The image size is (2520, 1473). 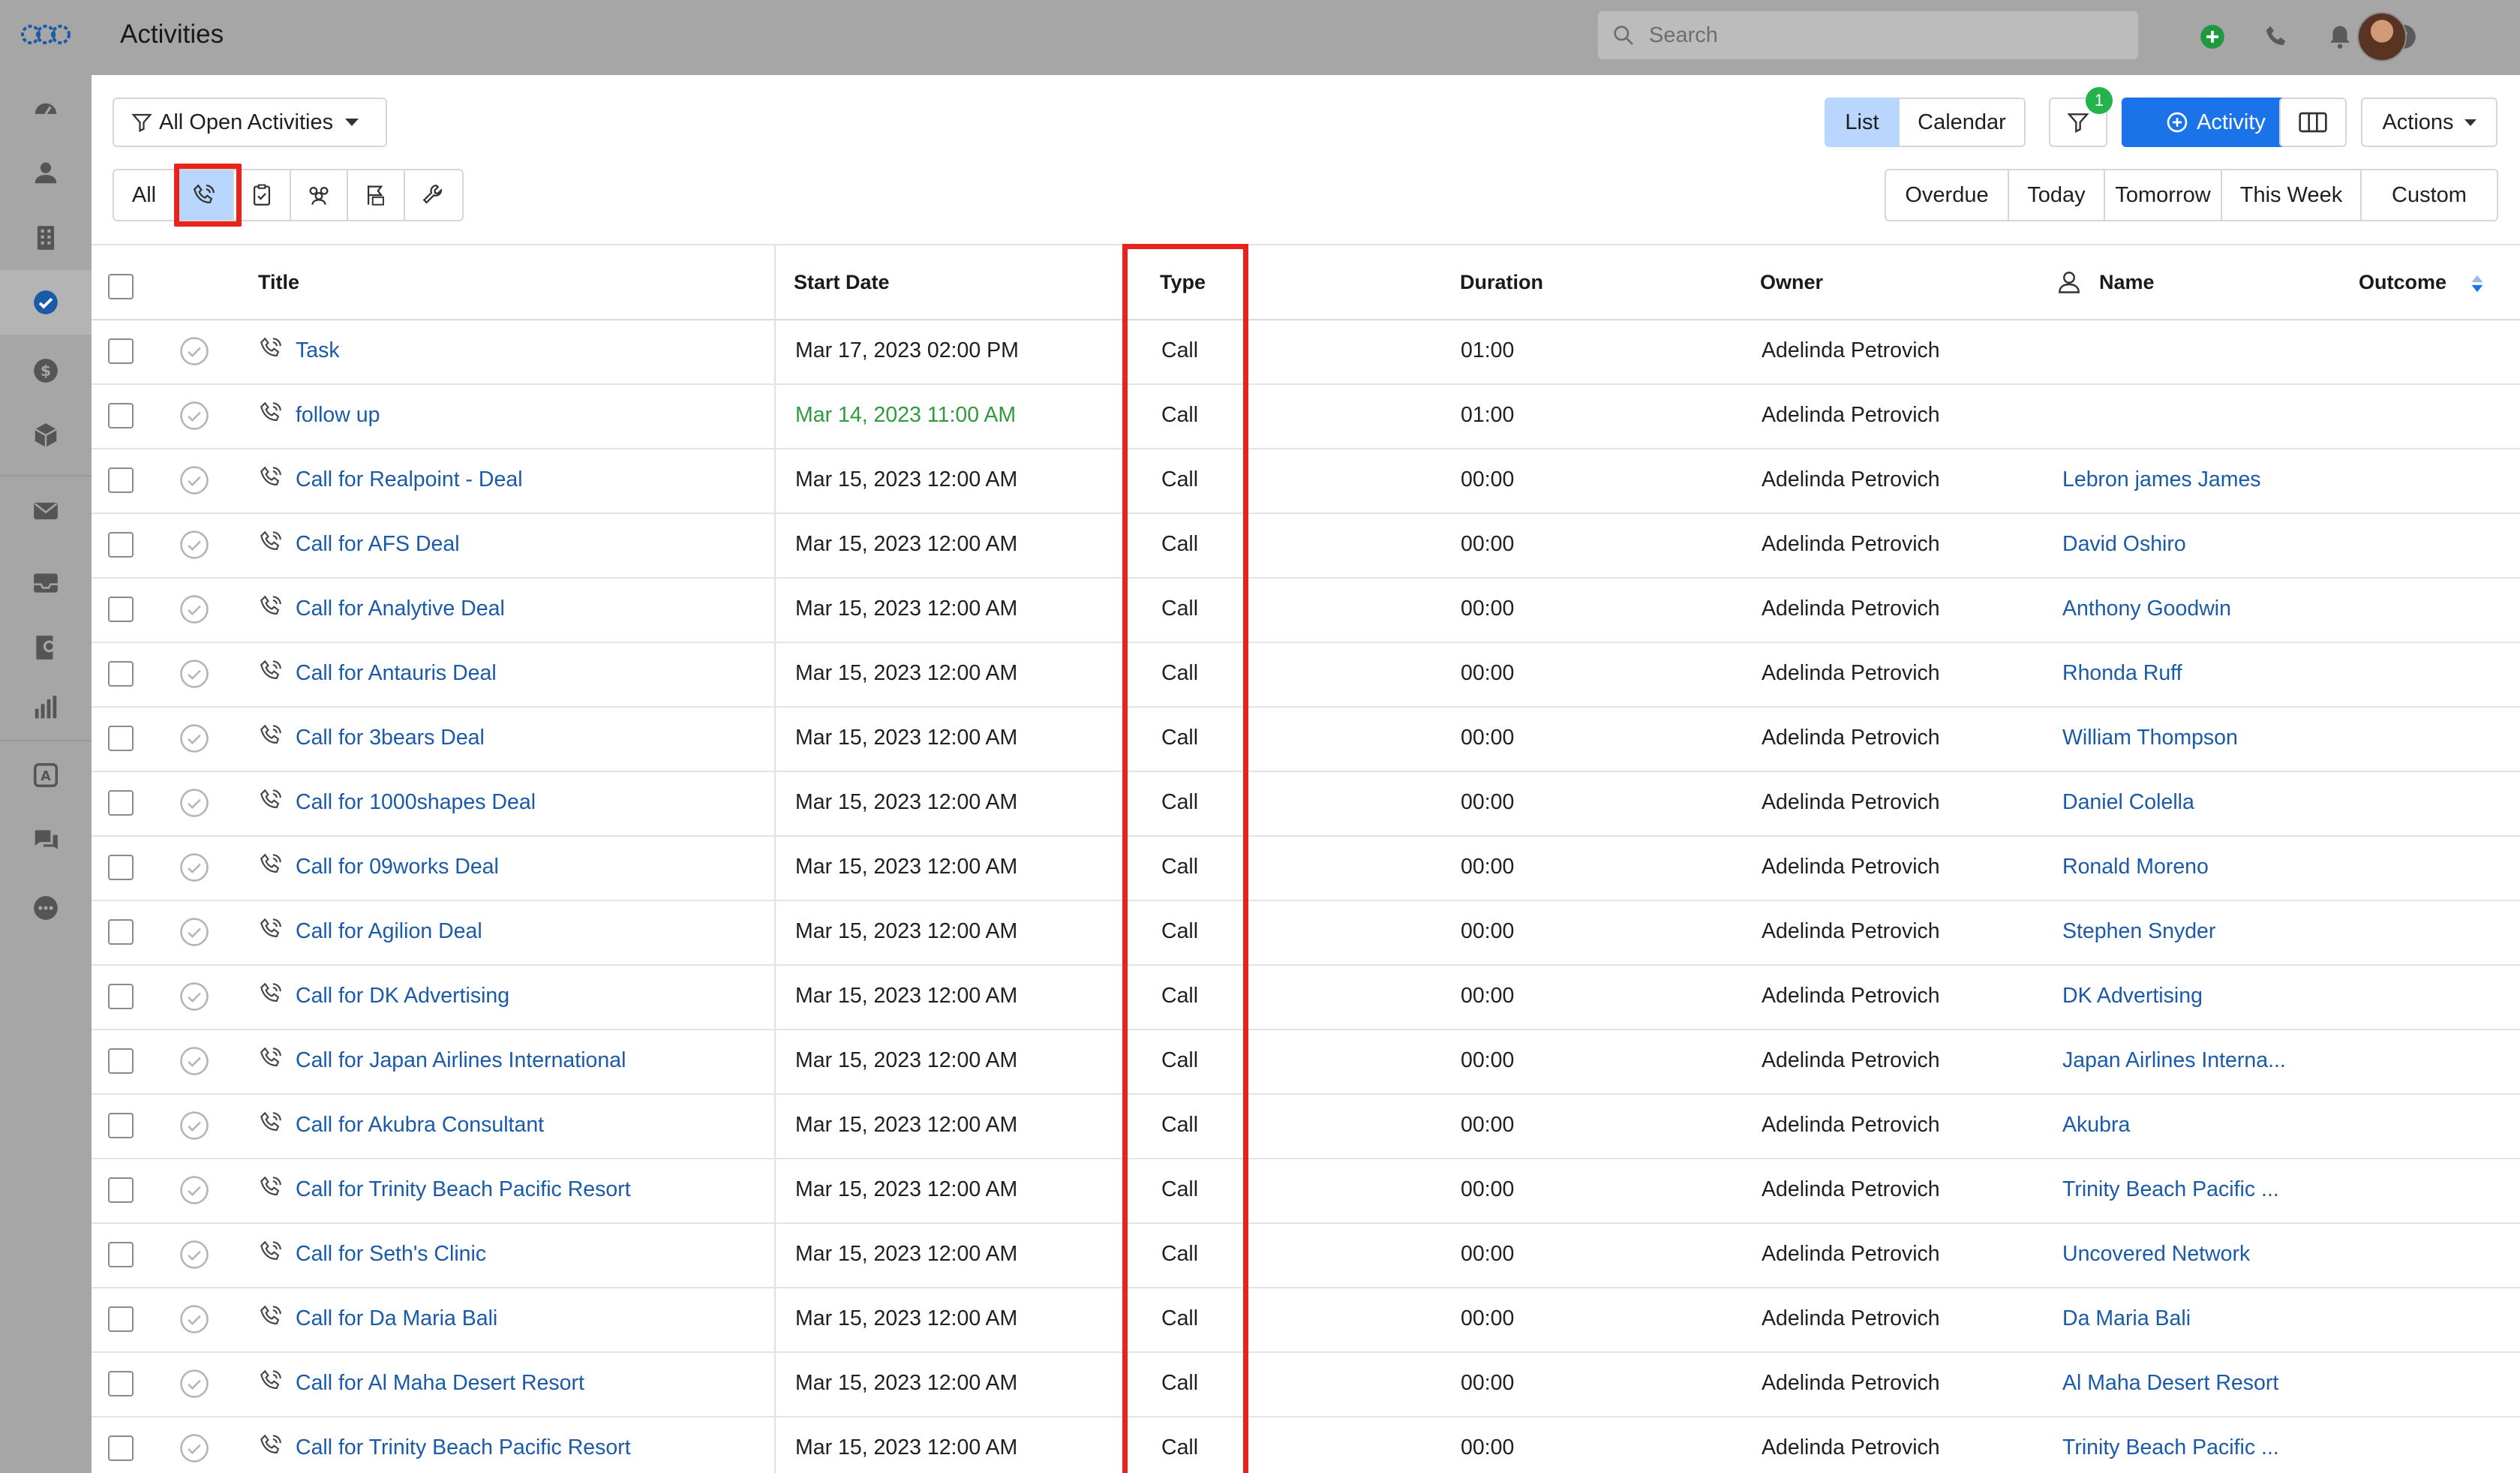 What do you see at coordinates (318, 350) in the screenshot?
I see `activity-title-link: Task` at bounding box center [318, 350].